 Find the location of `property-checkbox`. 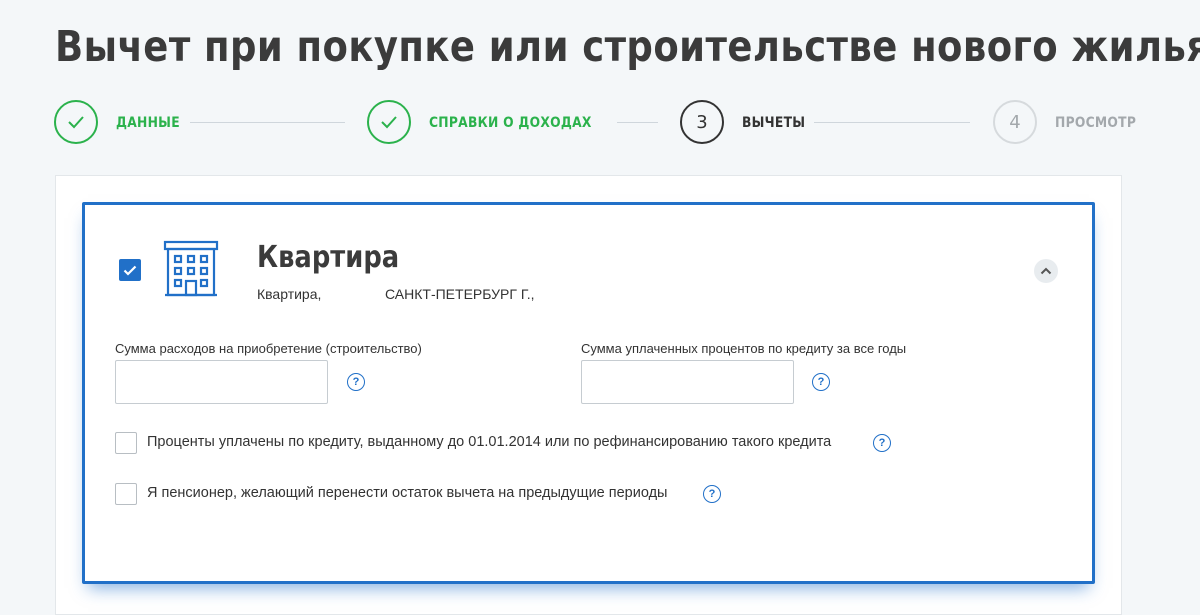

property-checkbox is located at coordinates (130, 270).